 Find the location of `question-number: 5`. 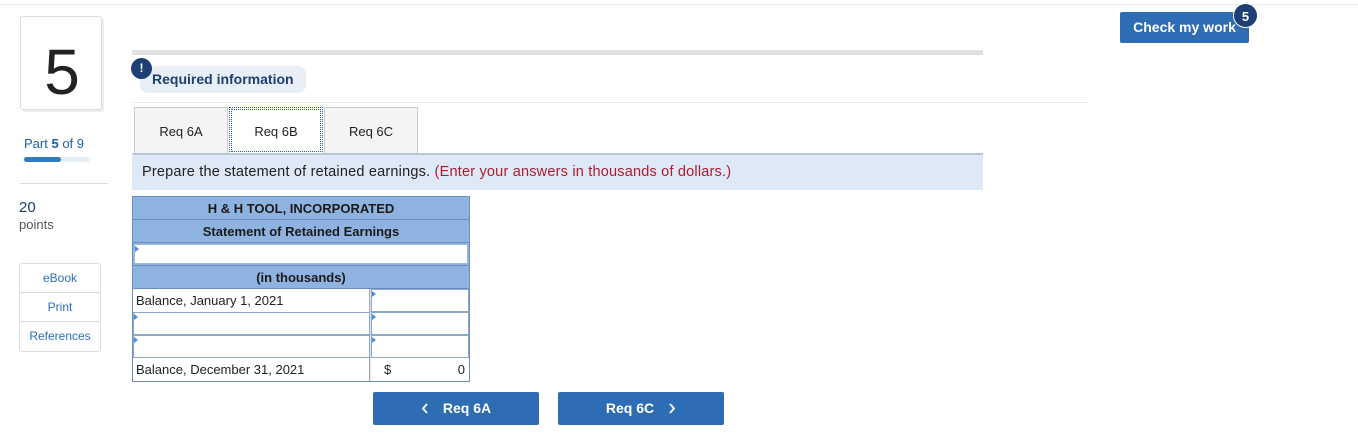

question-number: 5 is located at coordinates (62, 72).